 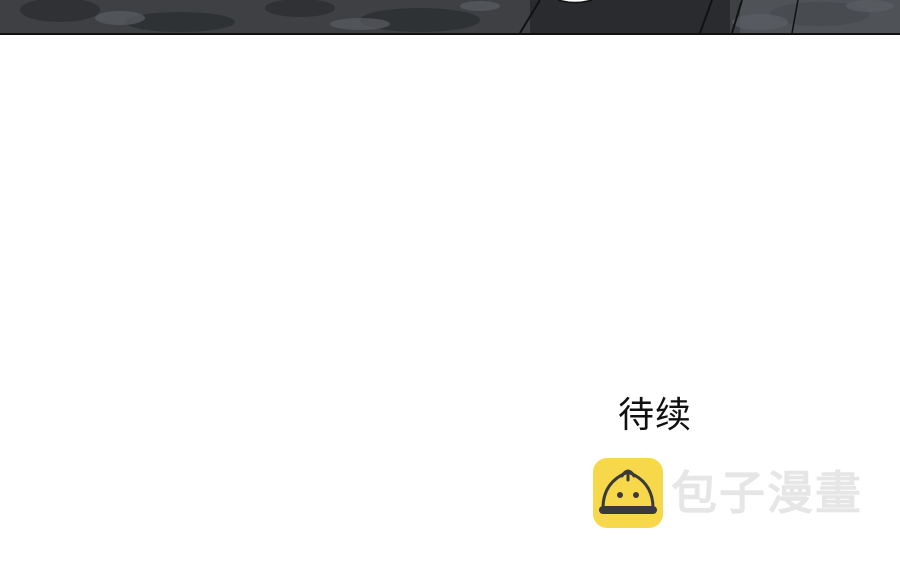 What do you see at coordinates (767, 493) in the screenshot?
I see `watermark-brand-name: 包子漫畫` at bounding box center [767, 493].